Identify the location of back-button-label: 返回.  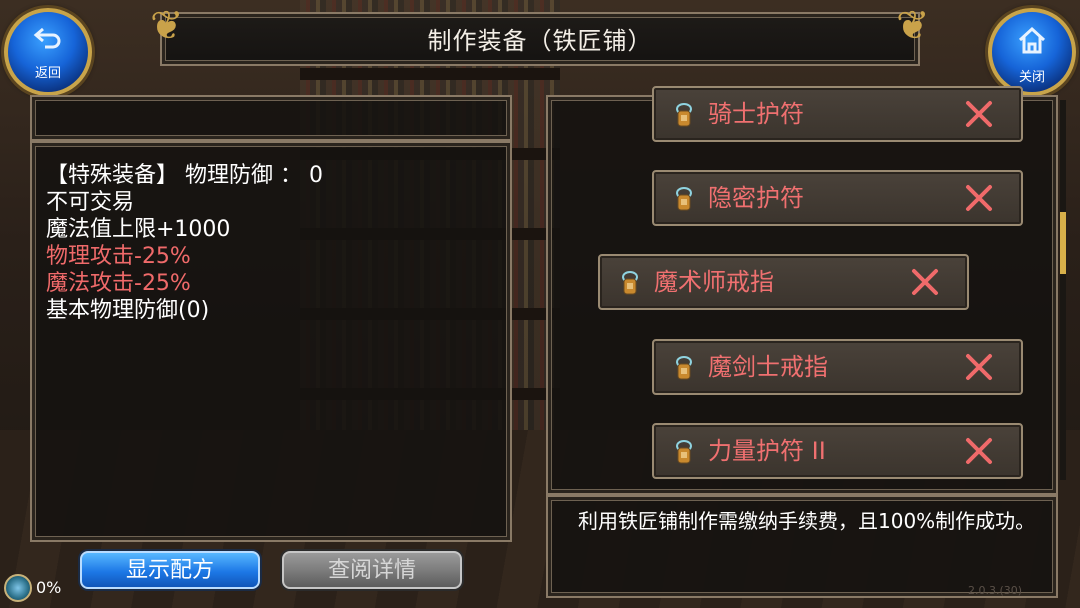
(47, 73).